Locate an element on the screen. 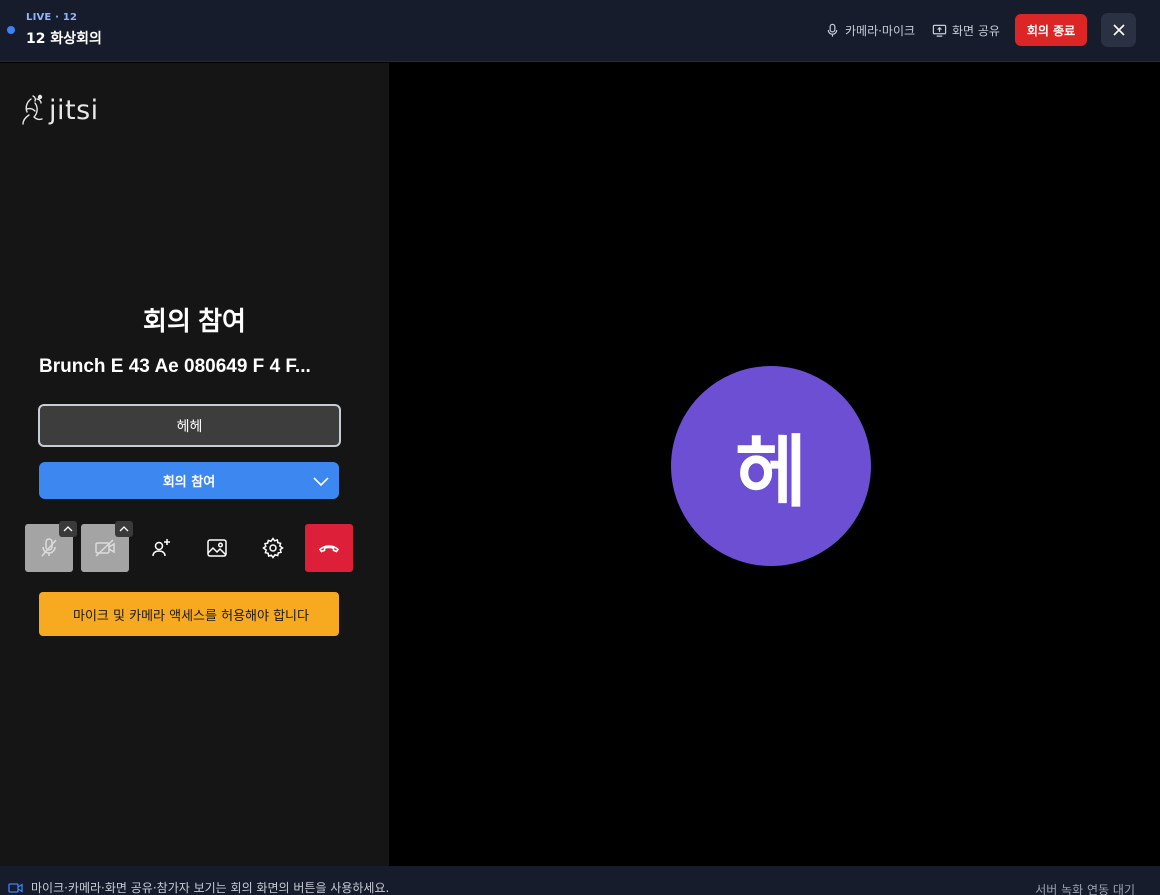  join-meeting-label: 회의 참여 is located at coordinates (189, 482).